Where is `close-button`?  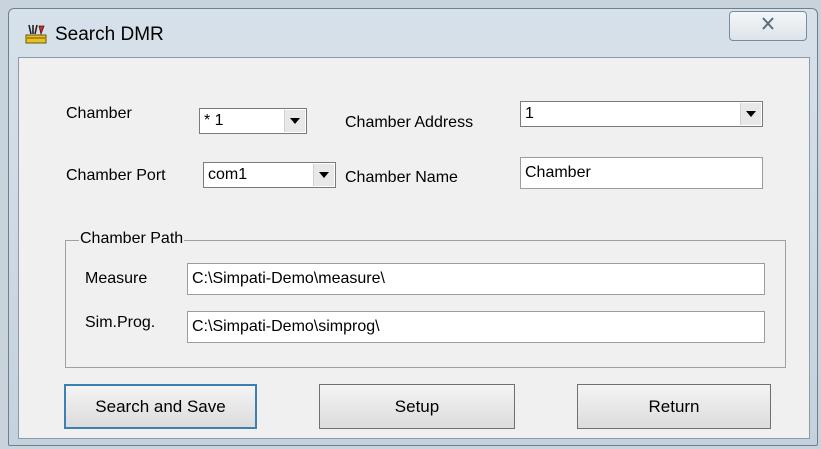
close-button is located at coordinates (768, 26).